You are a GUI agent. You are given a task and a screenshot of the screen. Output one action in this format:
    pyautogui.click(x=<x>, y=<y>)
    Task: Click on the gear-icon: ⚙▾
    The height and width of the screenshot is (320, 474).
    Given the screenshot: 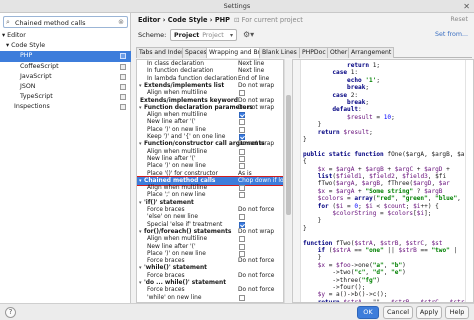 What is the action you would take?
    pyautogui.click(x=248, y=34)
    